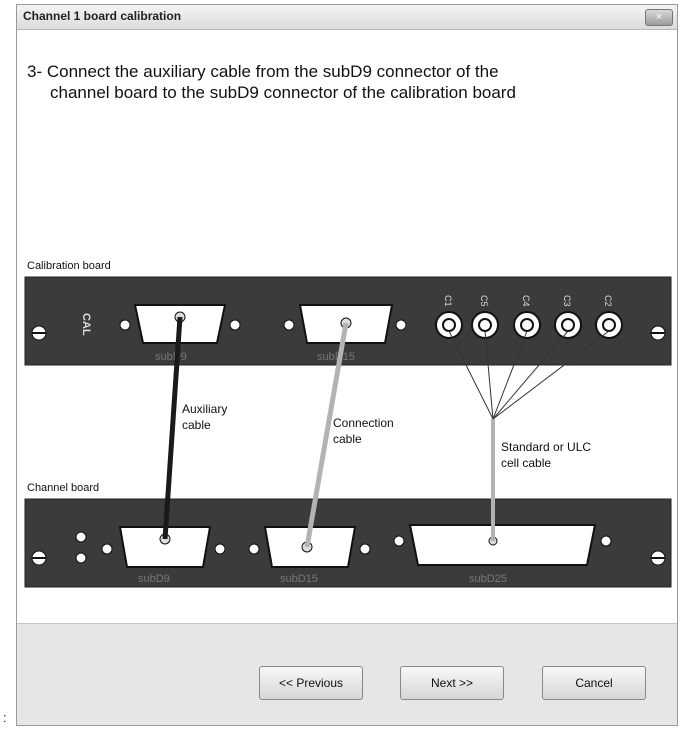 The height and width of the screenshot is (730, 680). I want to click on button-bar: << Previous Next >> Cancel, so click(347, 674).